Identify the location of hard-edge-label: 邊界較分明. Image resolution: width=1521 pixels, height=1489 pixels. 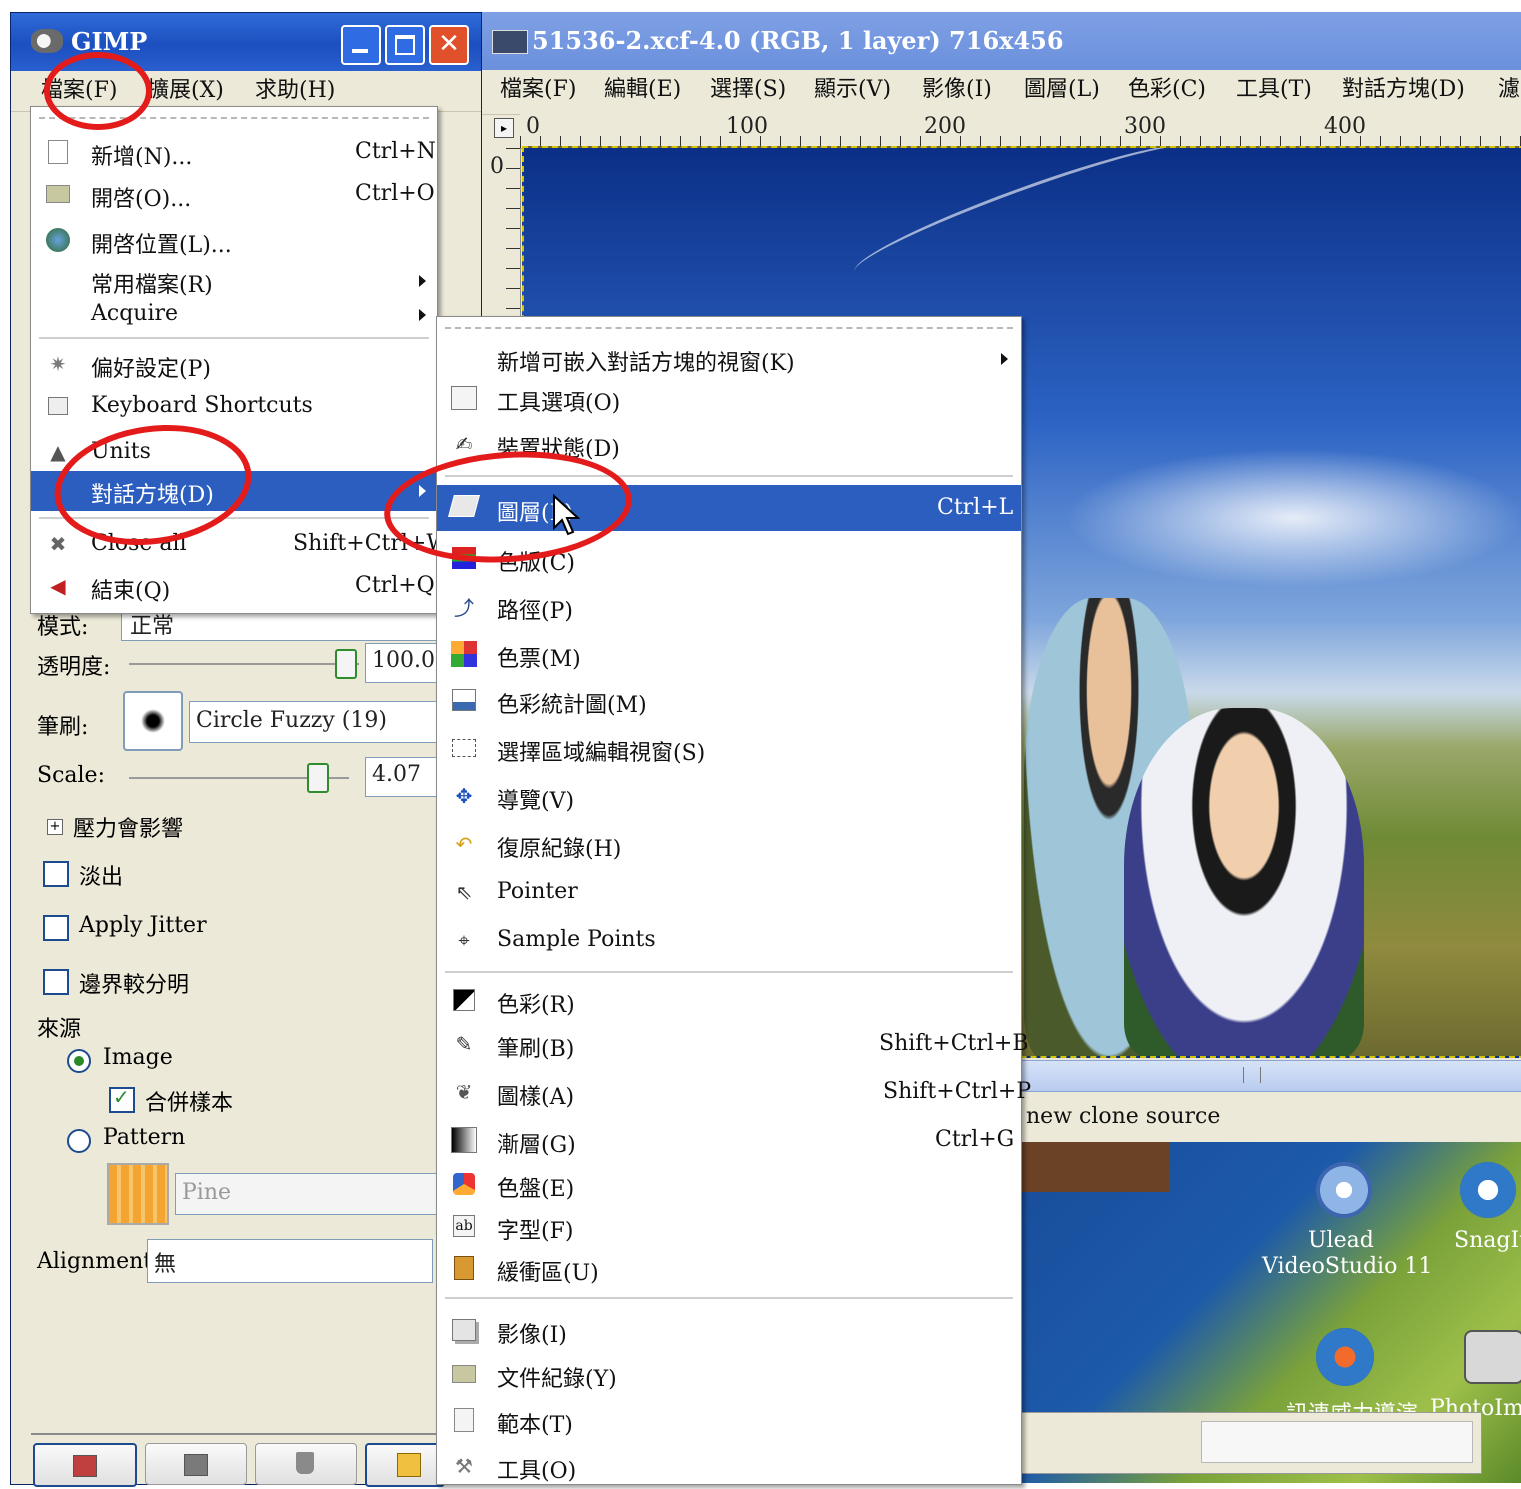
(134, 985).